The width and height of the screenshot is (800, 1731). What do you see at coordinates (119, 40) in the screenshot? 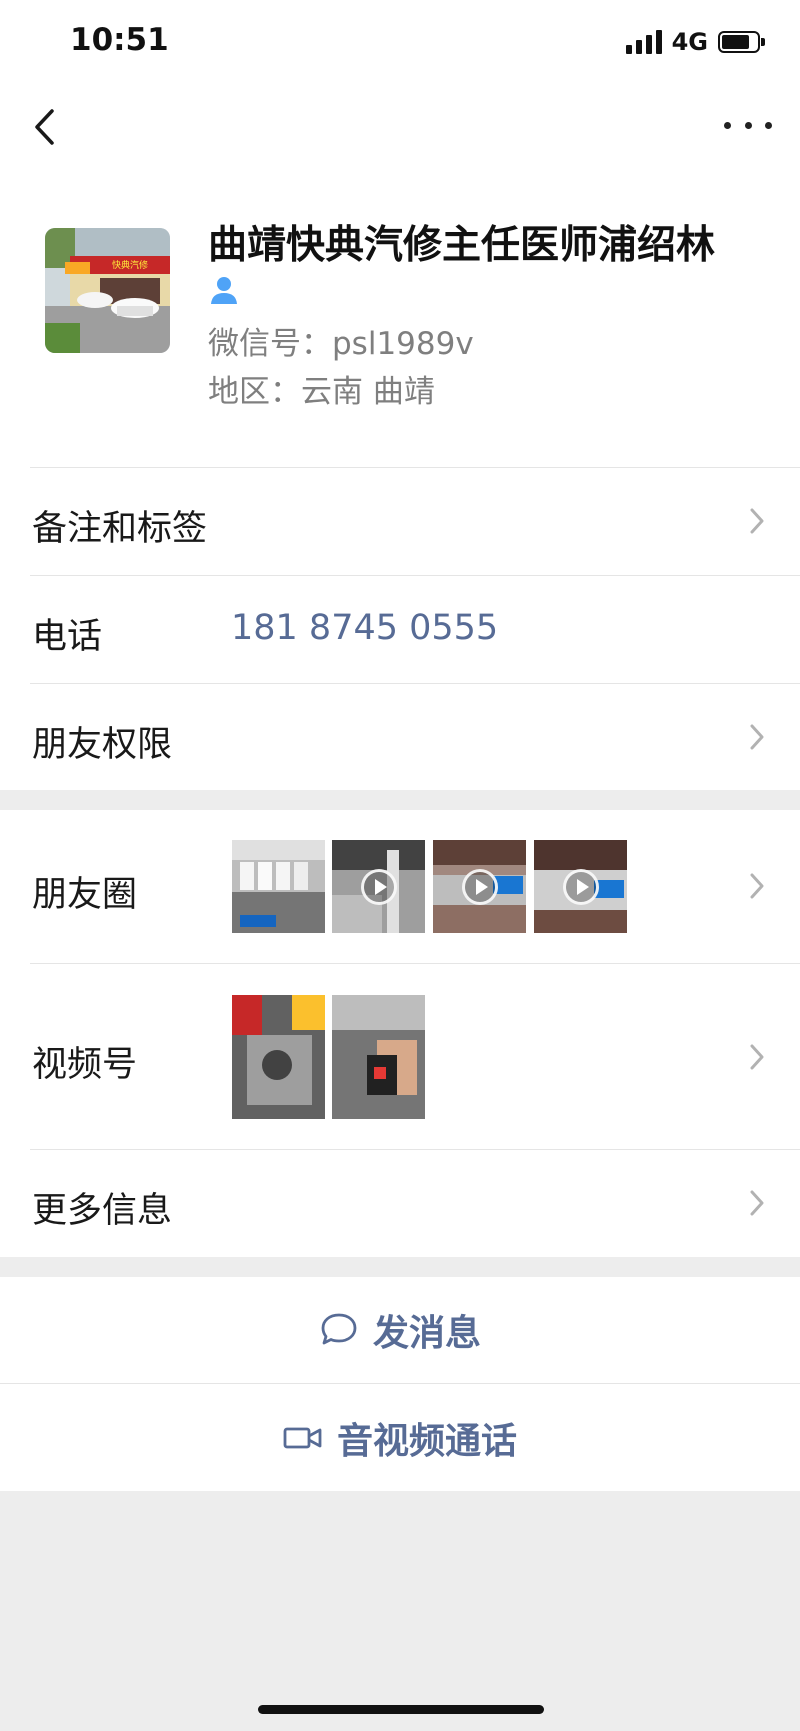
I see `status-time: 10:51` at bounding box center [119, 40].